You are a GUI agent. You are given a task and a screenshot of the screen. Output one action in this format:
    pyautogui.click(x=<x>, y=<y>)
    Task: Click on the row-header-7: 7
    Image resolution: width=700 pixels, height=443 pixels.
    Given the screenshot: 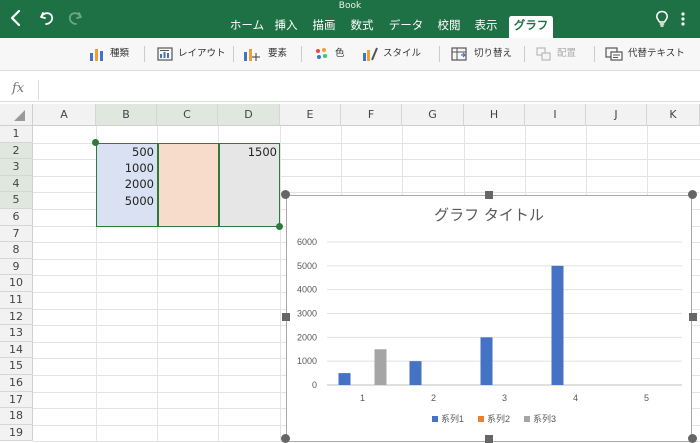 What is the action you would take?
    pyautogui.click(x=16, y=234)
    